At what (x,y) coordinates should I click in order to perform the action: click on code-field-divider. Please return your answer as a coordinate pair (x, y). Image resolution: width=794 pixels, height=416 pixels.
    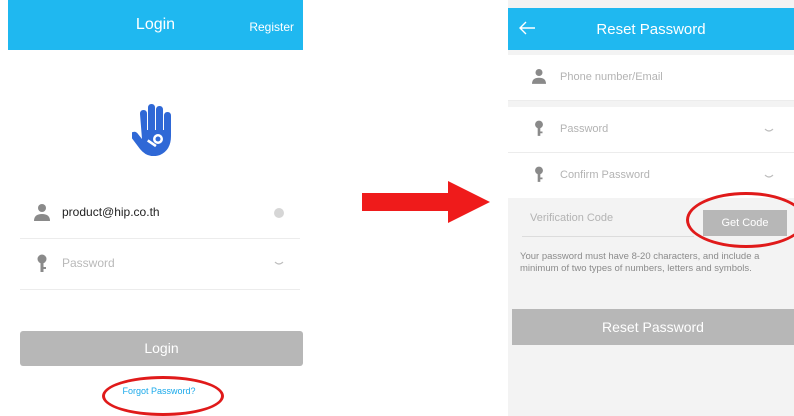
    Looking at the image, I should click on (608, 236).